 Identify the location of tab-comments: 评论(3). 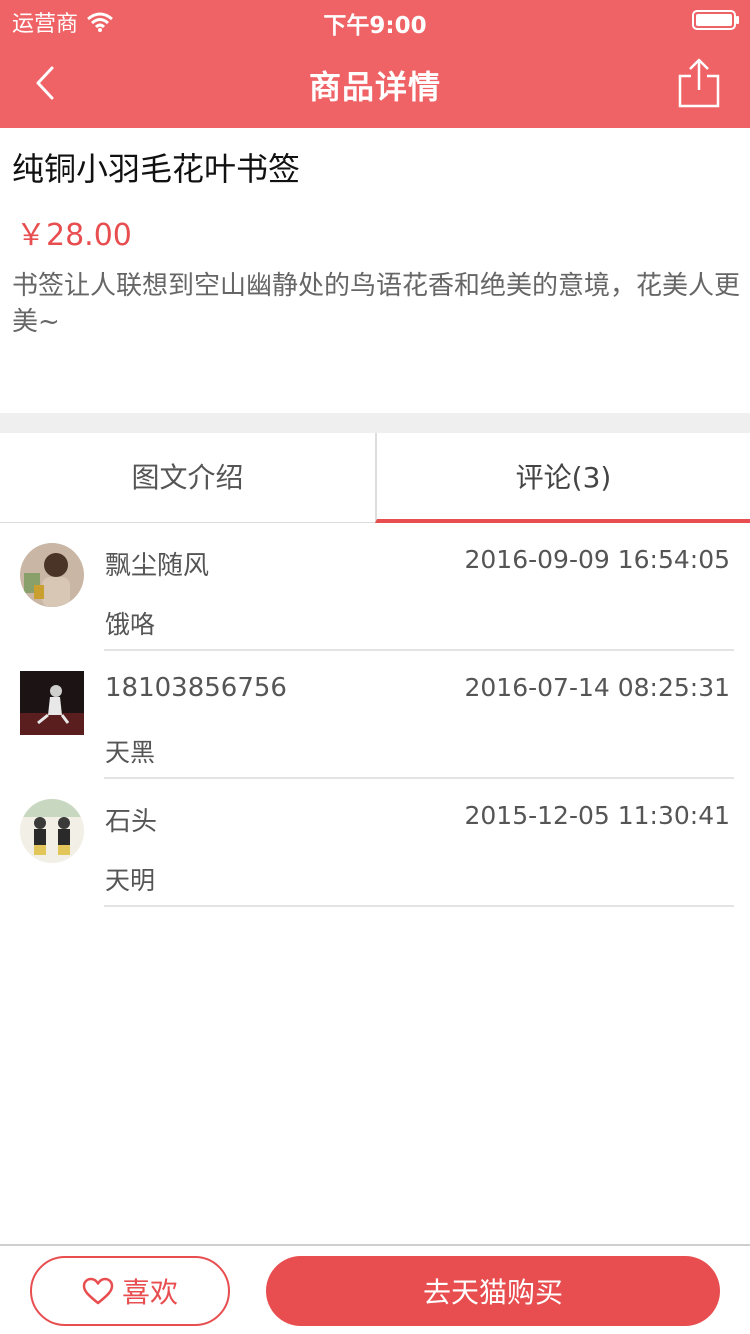
(562, 478).